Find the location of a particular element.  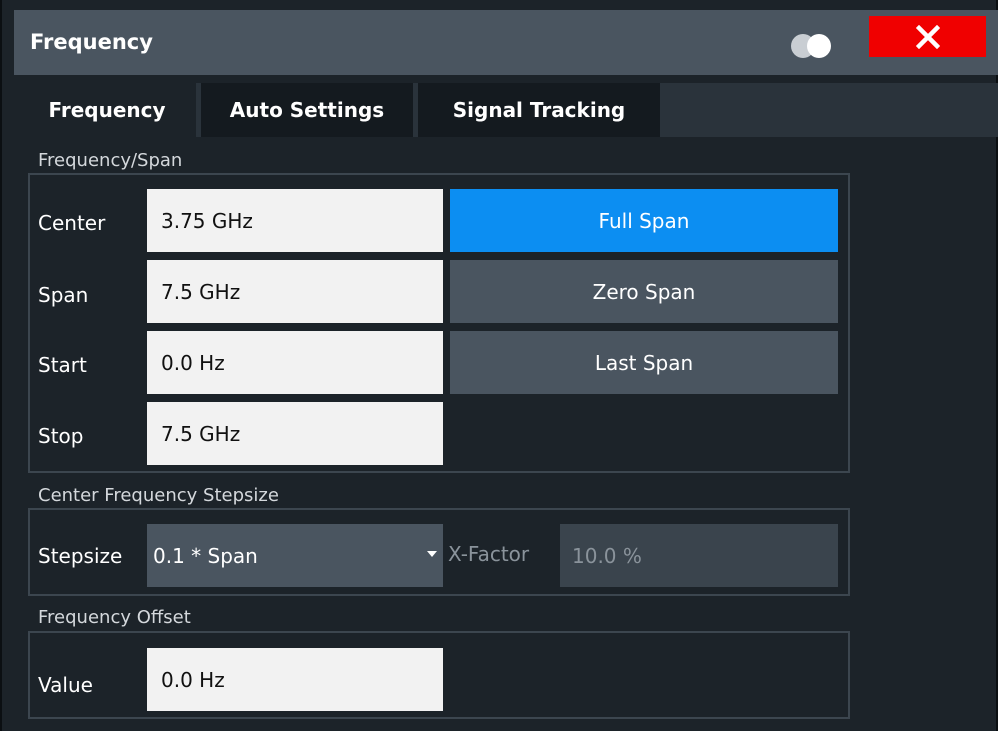

offset-section-label: Frequency Offset is located at coordinates (114, 617).